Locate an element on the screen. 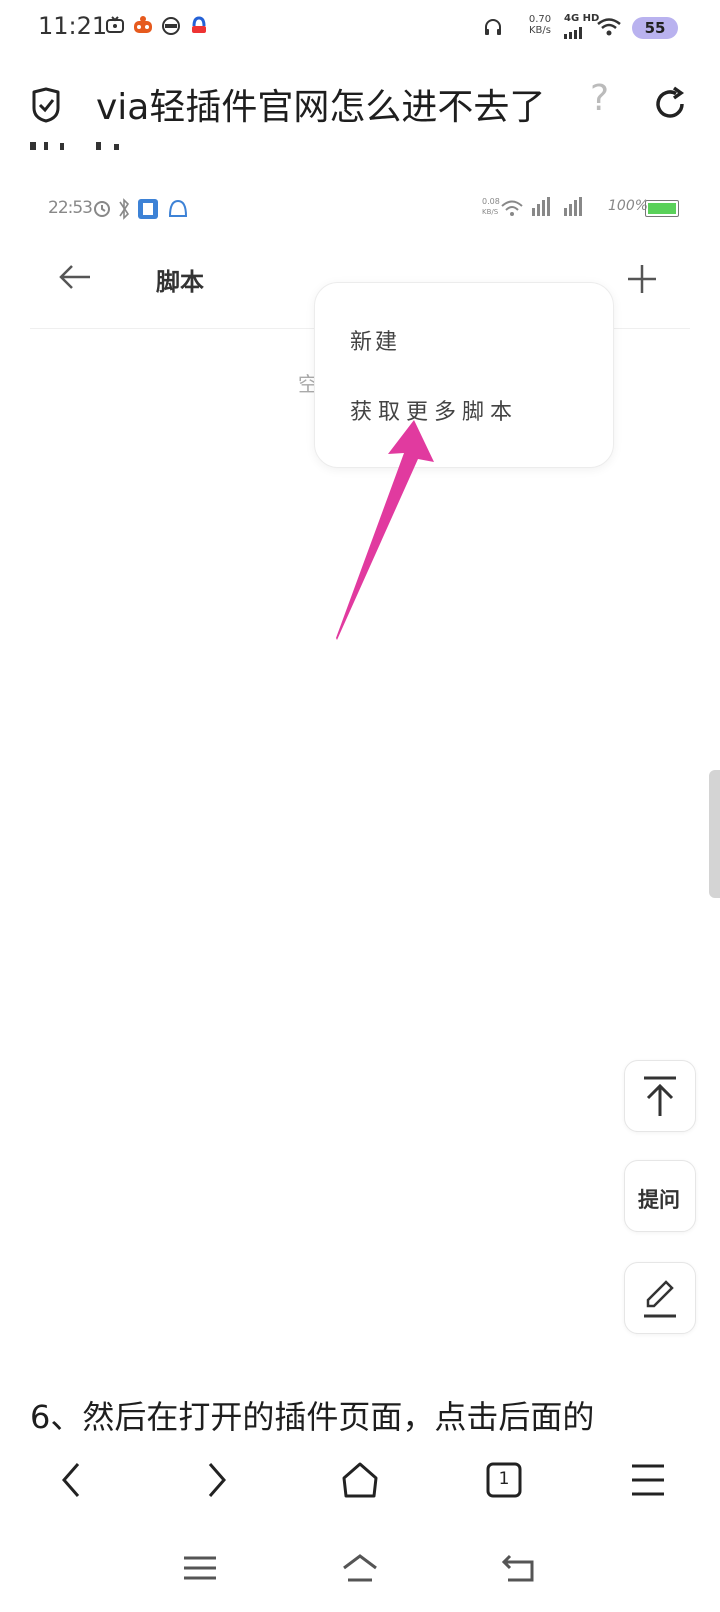 The image size is (720, 1612). browser-back-icon is located at coordinates (72, 1480).